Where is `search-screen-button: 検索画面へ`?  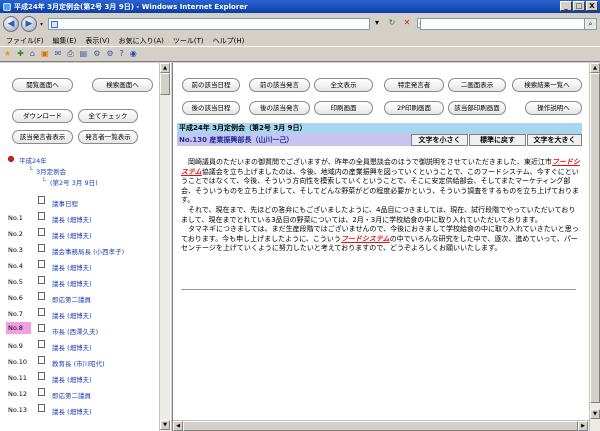
search-screen-button: 検索画面へ is located at coordinates (122, 85).